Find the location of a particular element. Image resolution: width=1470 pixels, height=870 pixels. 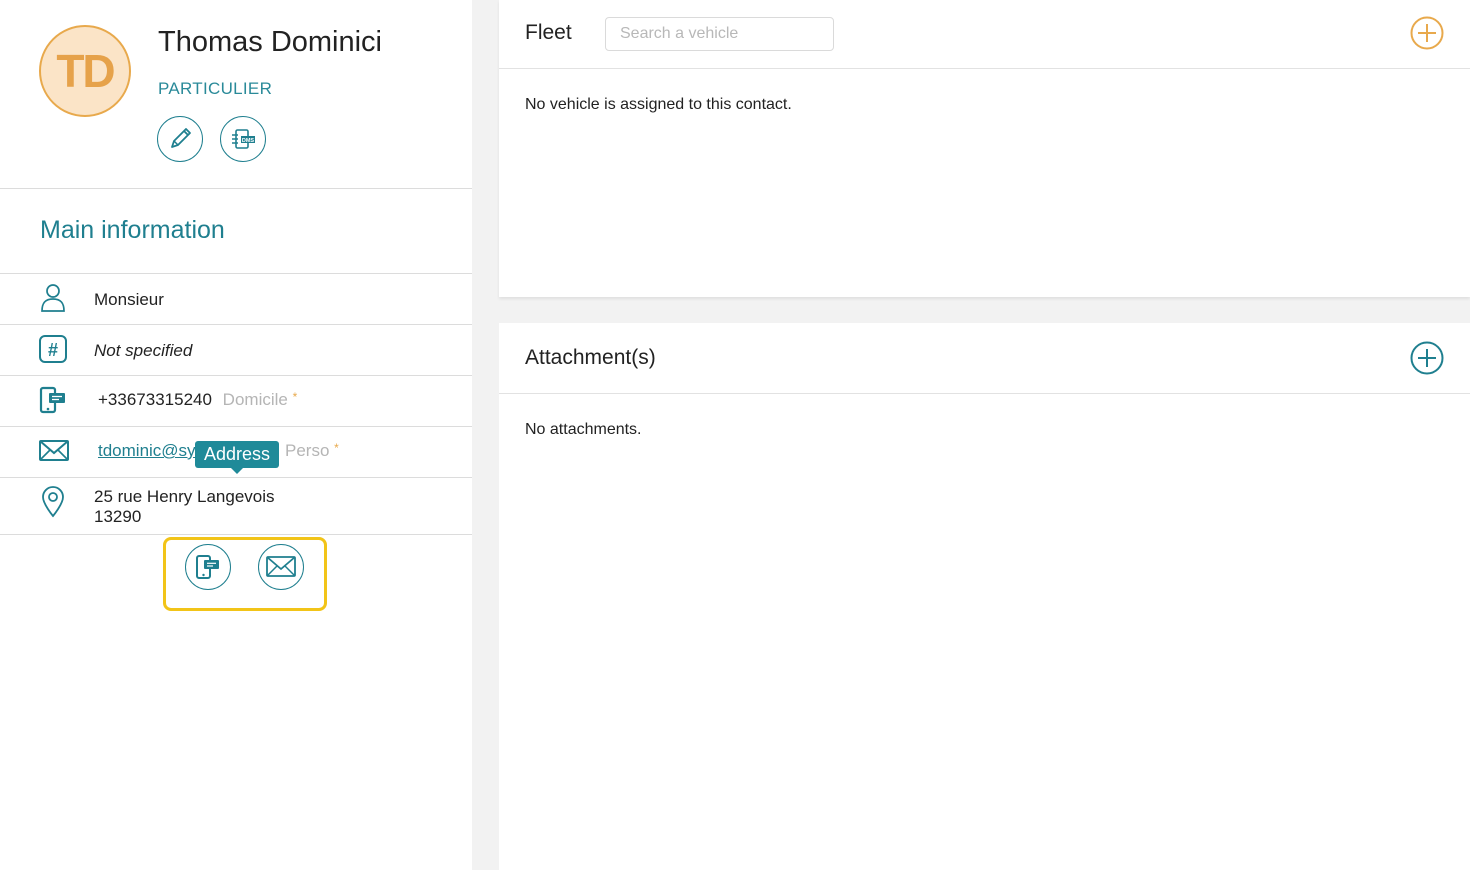

contact-name: Thomas Dominici is located at coordinates (270, 42).